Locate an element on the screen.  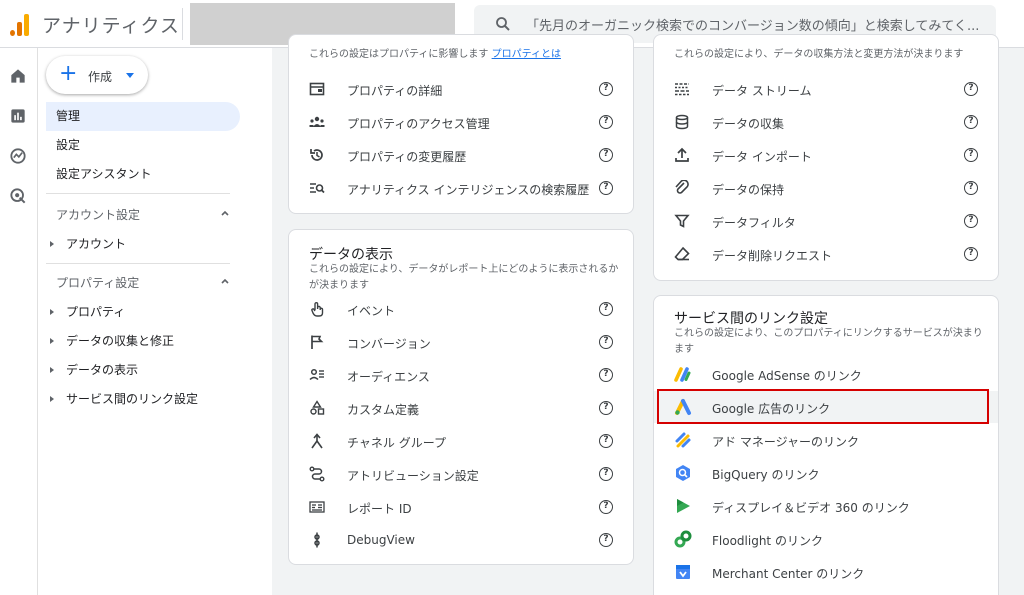
settings-row-channel-groups: チャネル グループ ? is located at coordinates (461, 441).